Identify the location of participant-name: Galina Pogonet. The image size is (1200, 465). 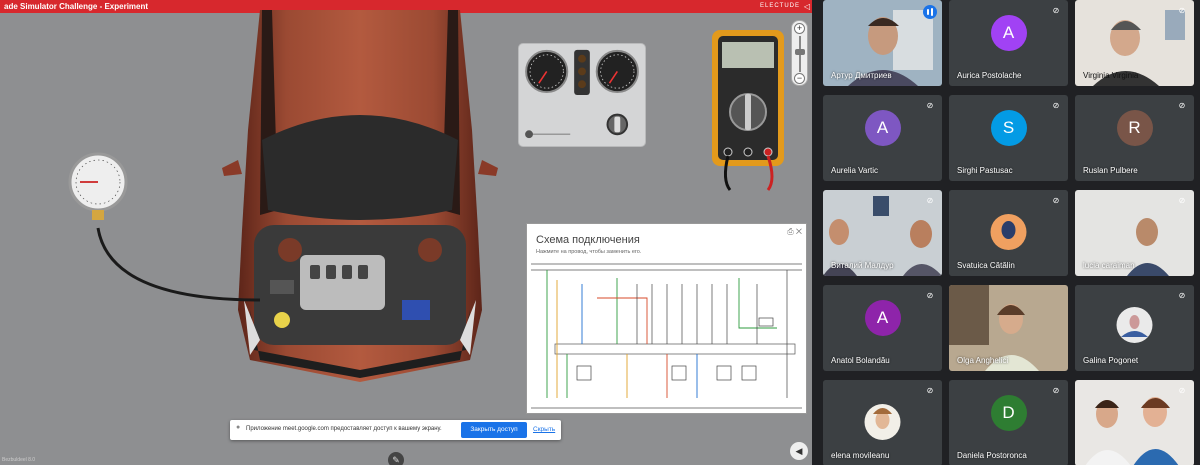
(1111, 360).